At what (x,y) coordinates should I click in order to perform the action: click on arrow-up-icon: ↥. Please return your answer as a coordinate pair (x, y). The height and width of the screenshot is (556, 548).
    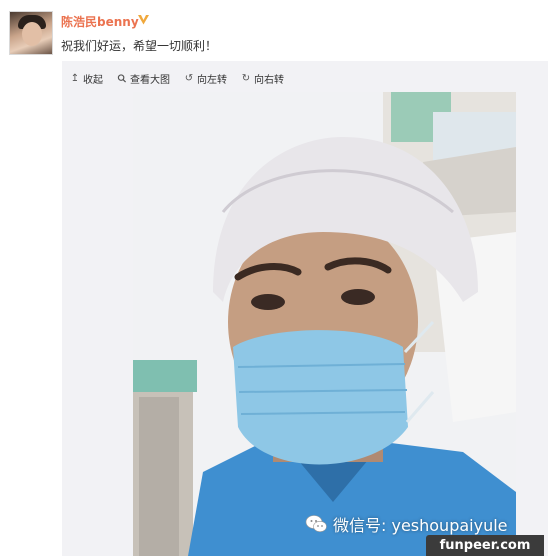
    Looking at the image, I should click on (75, 78).